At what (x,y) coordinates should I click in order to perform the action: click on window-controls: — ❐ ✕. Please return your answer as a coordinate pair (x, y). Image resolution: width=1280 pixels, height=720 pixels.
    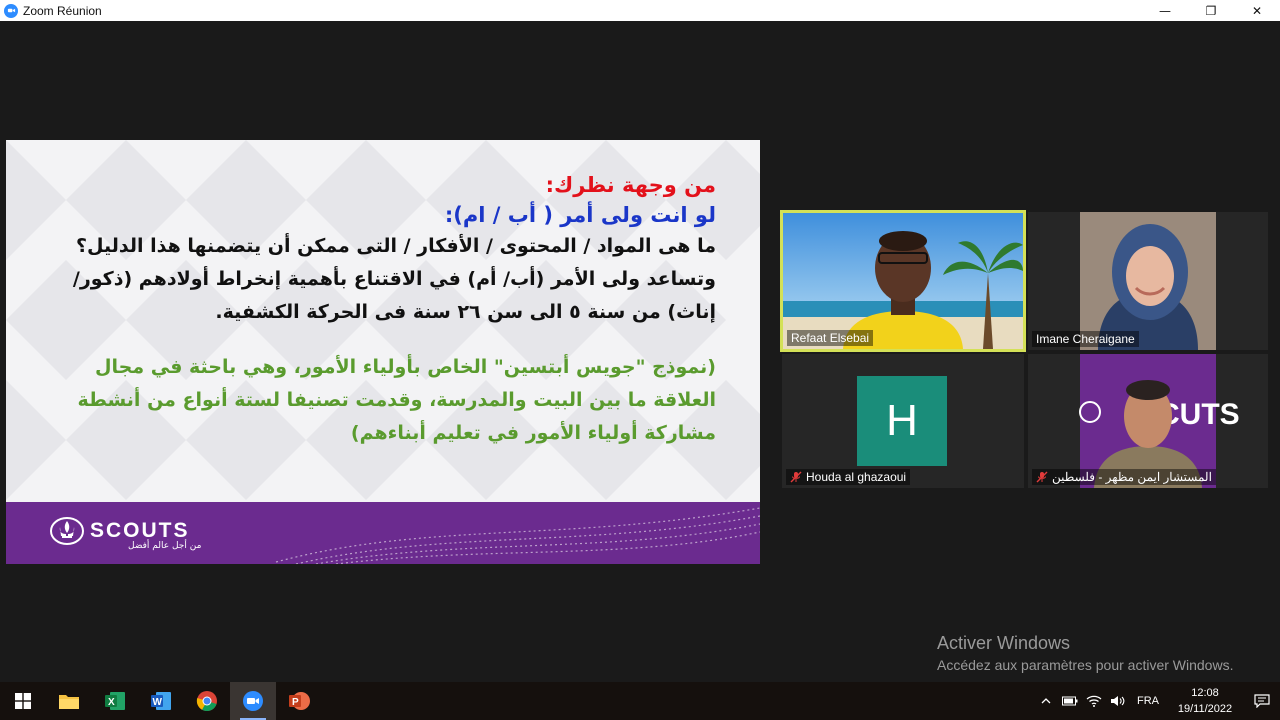
    Looking at the image, I should click on (1211, 10).